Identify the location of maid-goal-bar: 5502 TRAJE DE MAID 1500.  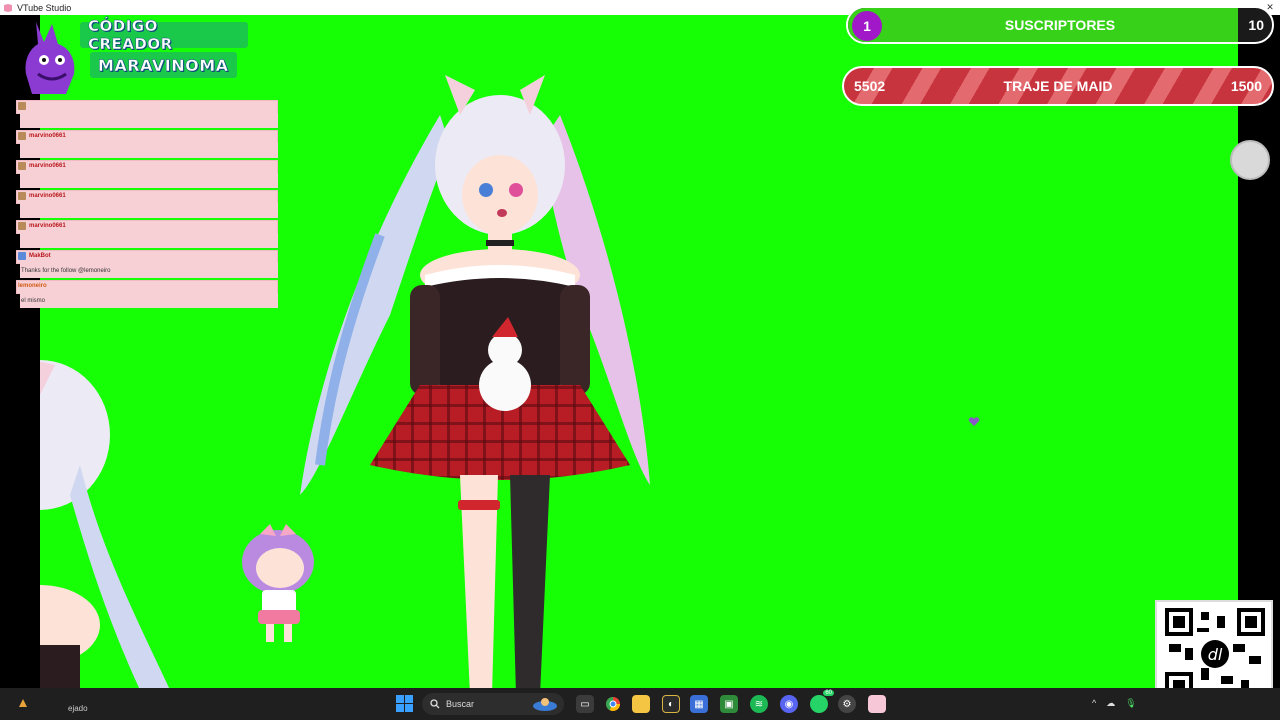
(1058, 86).